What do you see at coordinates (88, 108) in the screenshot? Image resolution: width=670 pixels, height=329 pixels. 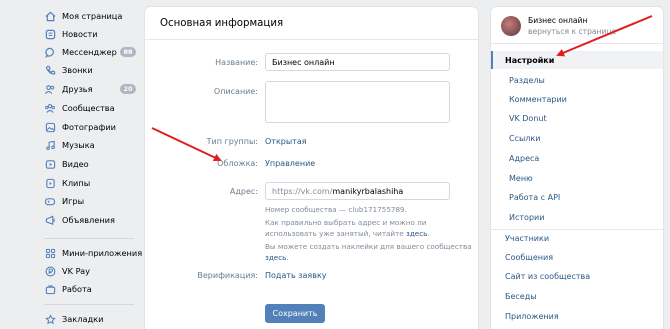 I see `nav-label: Сообщества` at bounding box center [88, 108].